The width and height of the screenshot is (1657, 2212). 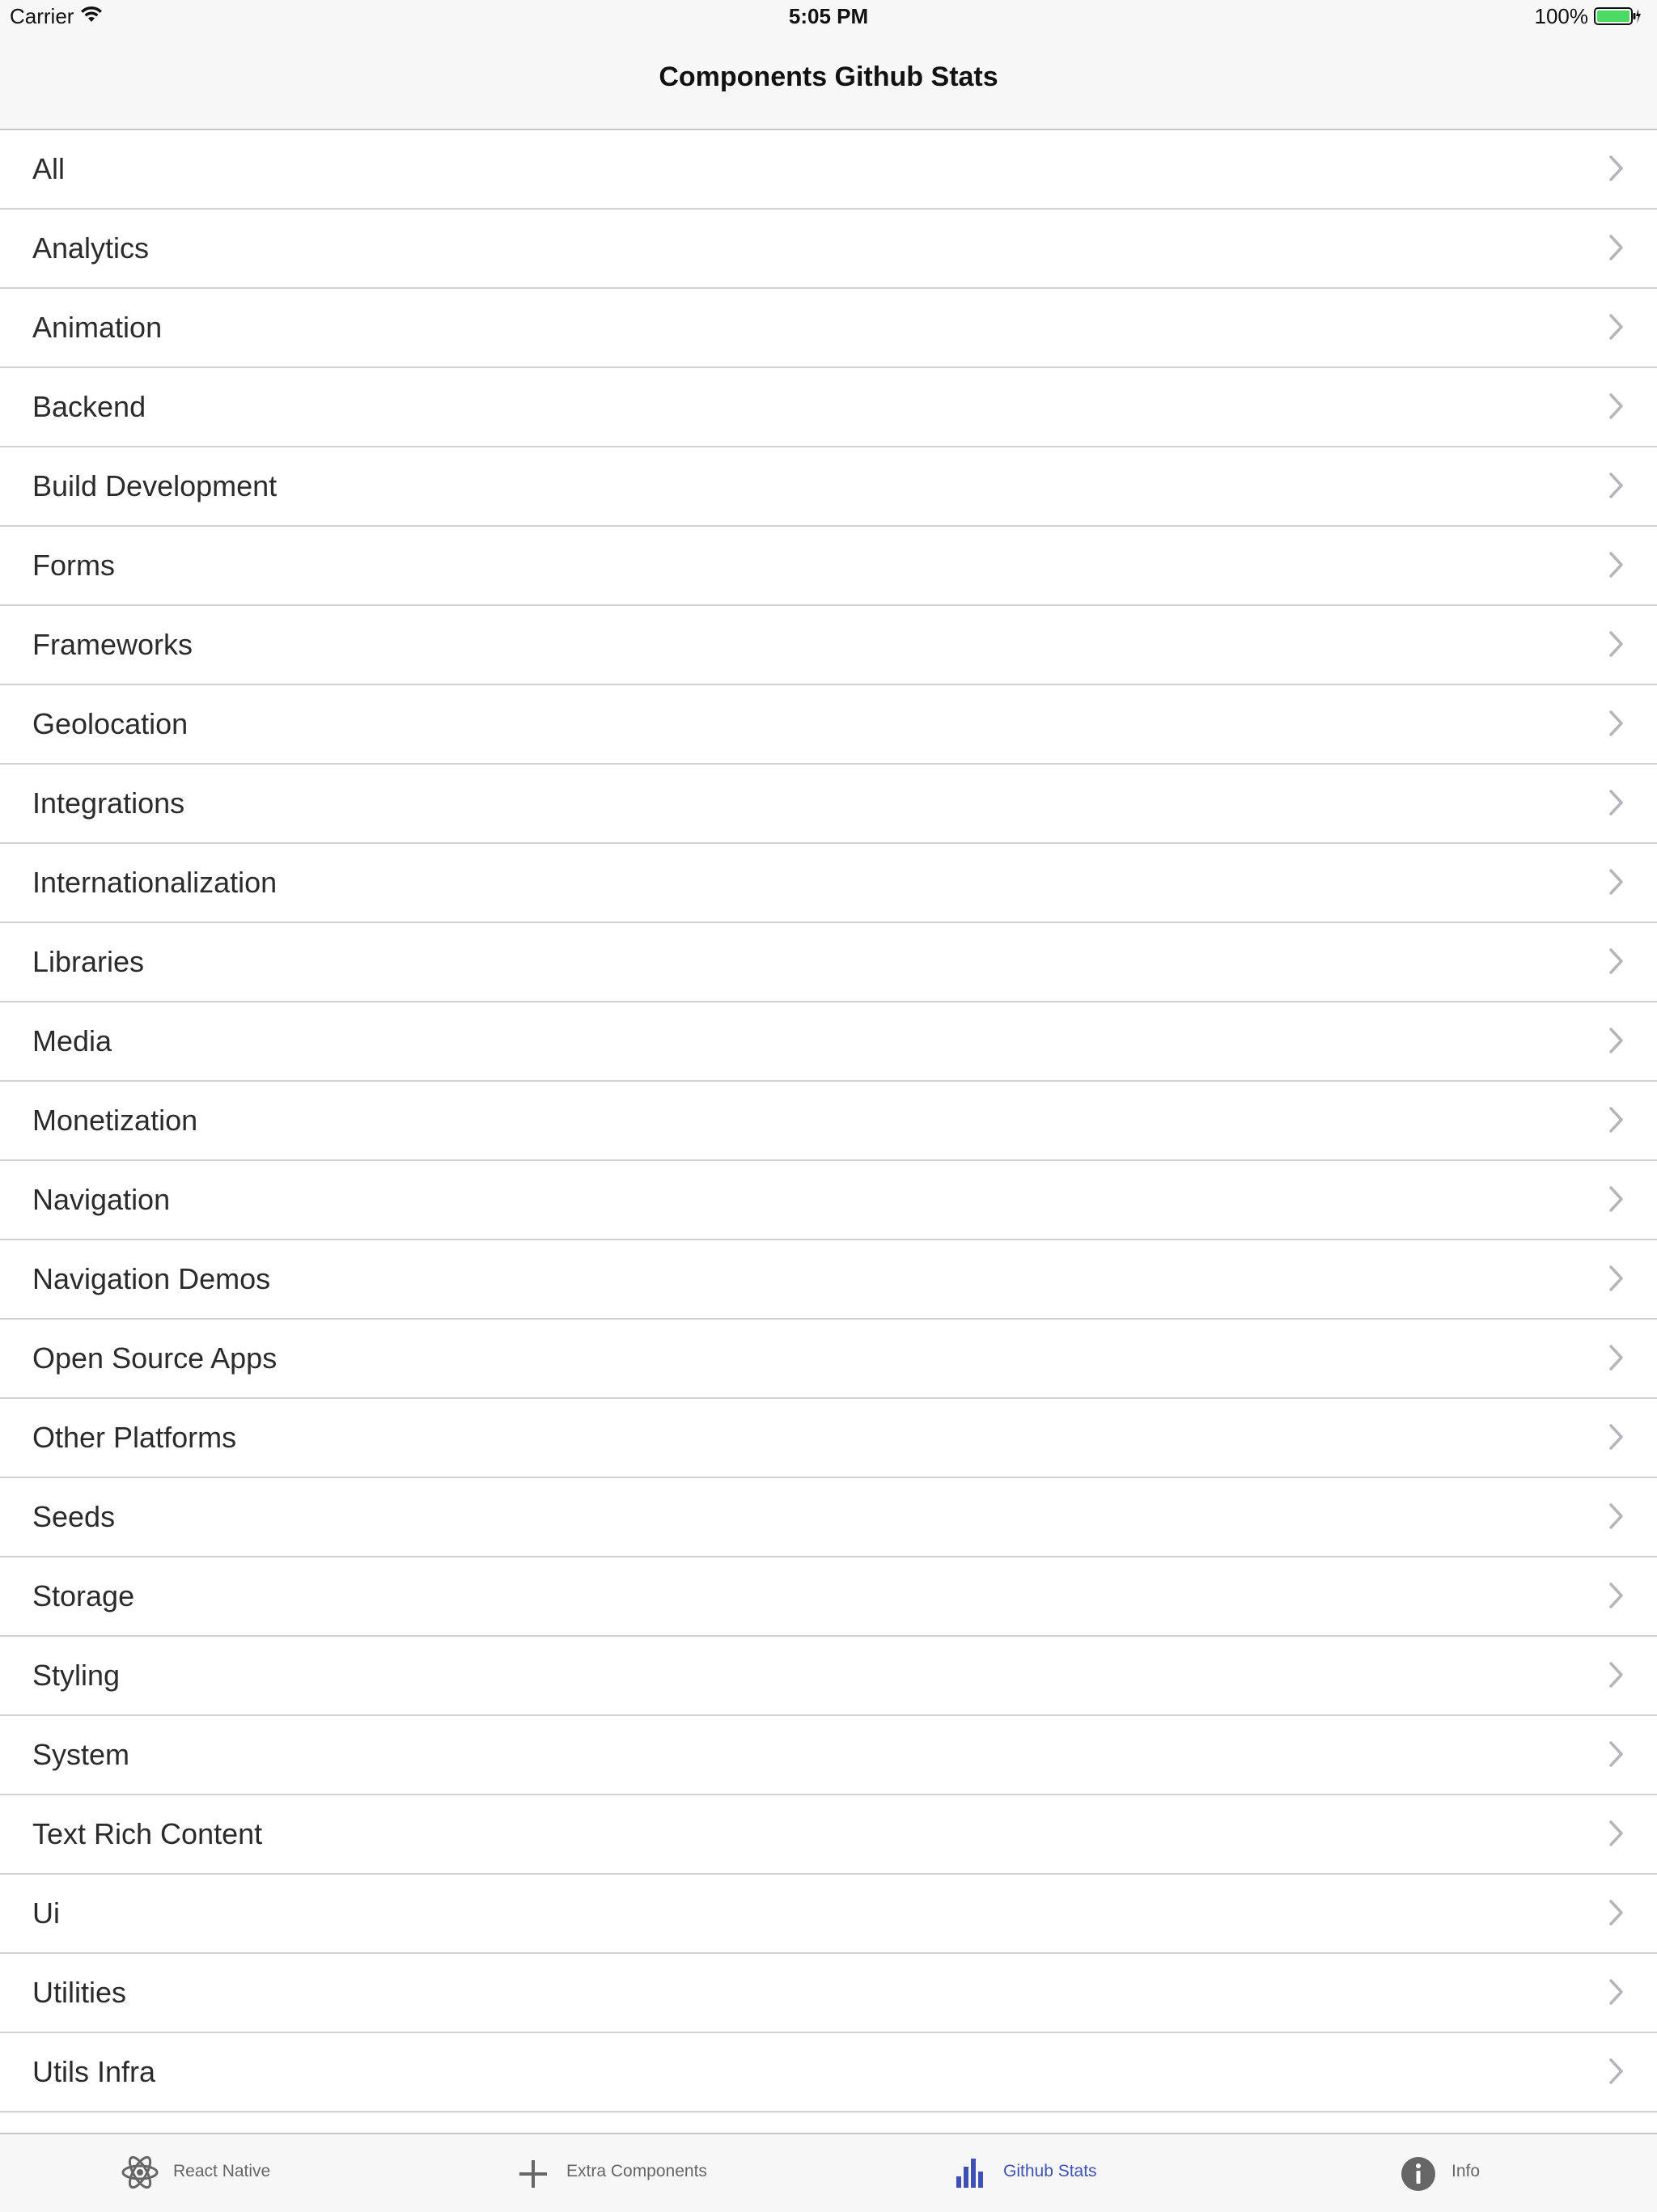 I want to click on list-item-label: Monetization, so click(x=115, y=1120).